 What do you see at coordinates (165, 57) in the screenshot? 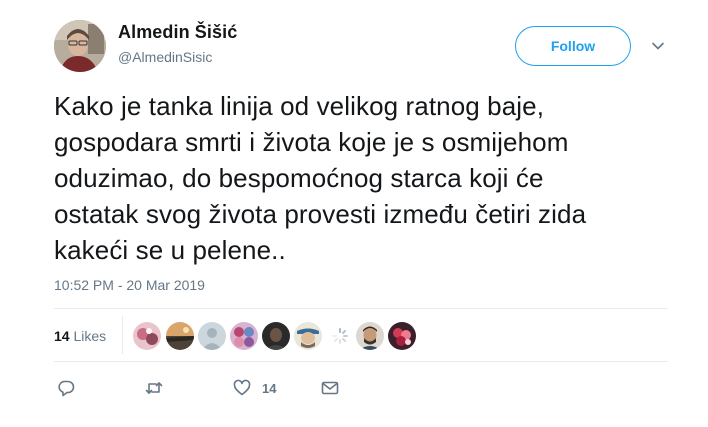
I see `author-handle: @AlmedinSisic` at bounding box center [165, 57].